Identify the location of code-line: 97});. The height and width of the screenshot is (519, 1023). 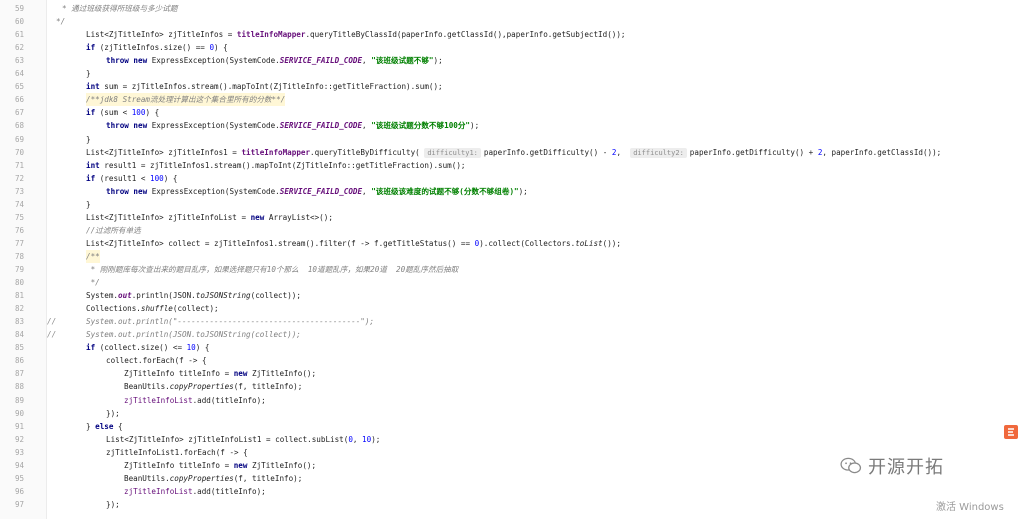
(511, 504).